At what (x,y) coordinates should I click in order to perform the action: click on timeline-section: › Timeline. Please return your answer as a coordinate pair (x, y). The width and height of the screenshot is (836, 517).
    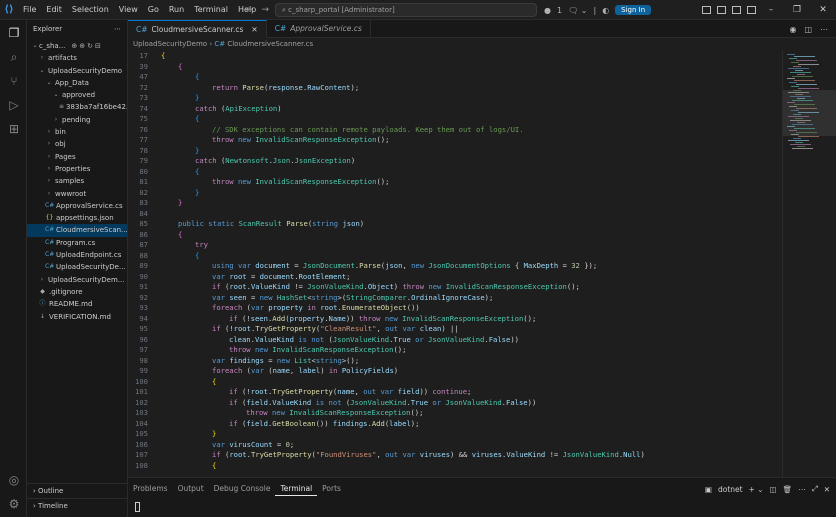
    Looking at the image, I should click on (77, 505).